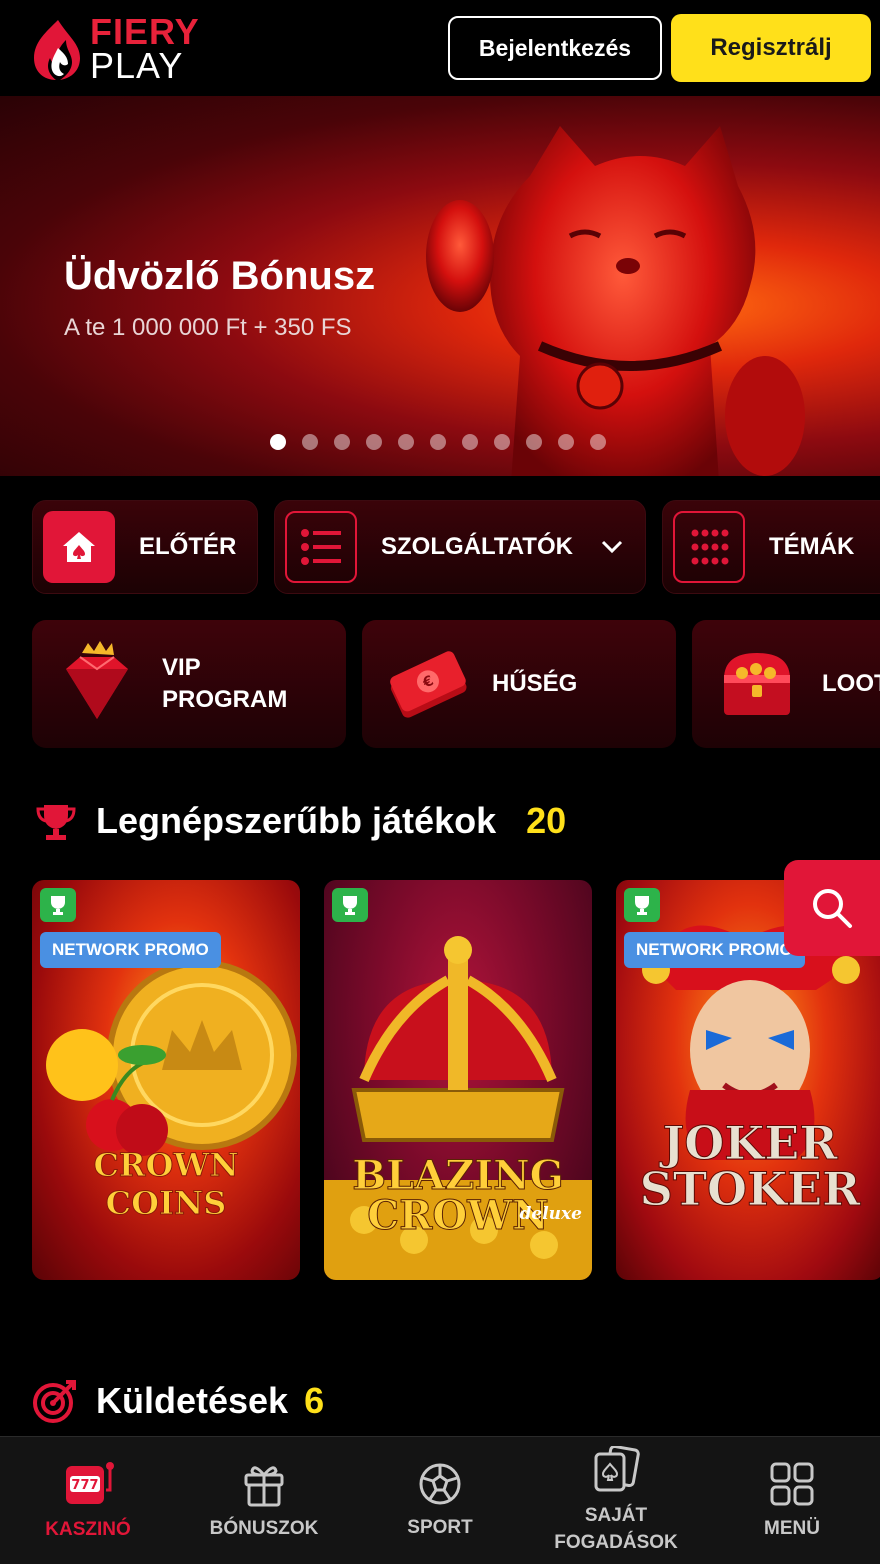 This screenshot has width=880, height=1564. I want to click on treasure-chest-icon, so click(757, 684).